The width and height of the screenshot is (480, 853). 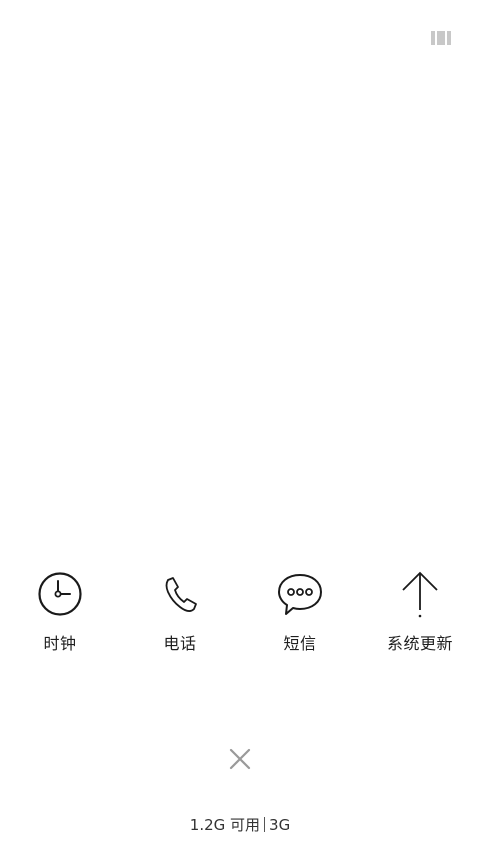 What do you see at coordinates (60, 594) in the screenshot?
I see `clock-icon` at bounding box center [60, 594].